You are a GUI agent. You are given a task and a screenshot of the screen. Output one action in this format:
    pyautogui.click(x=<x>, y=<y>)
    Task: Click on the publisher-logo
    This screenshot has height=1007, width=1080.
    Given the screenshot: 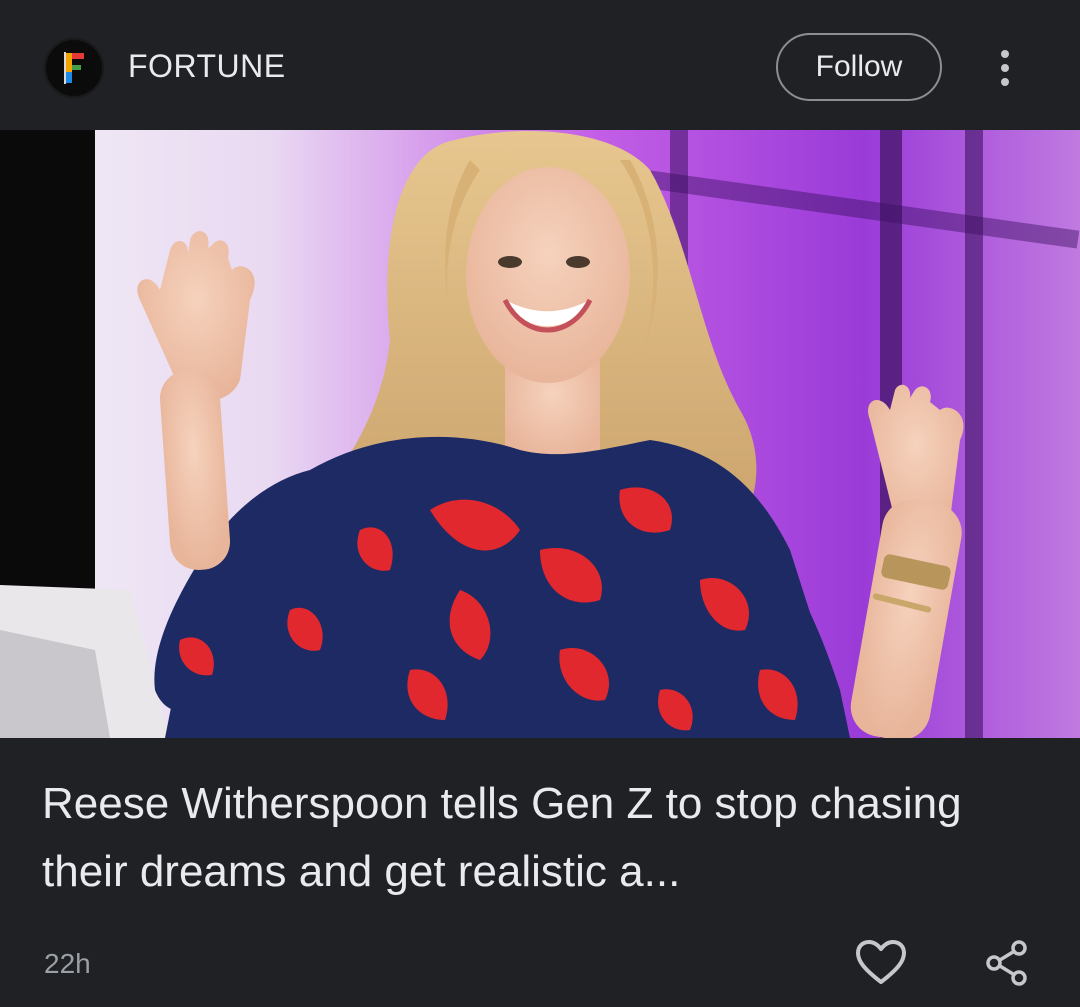 What is the action you would take?
    pyautogui.click(x=74, y=68)
    